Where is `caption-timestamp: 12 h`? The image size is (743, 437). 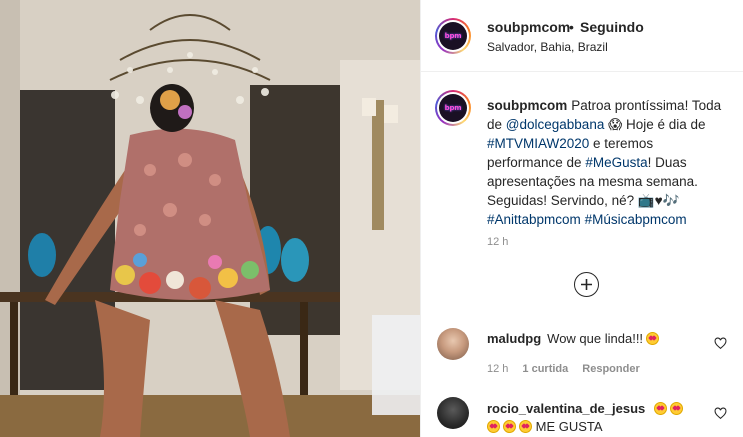
caption-timestamp: 12 h is located at coordinates (498, 242).